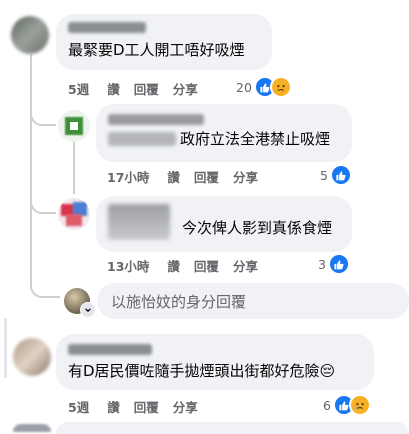  What do you see at coordinates (182, 265) in the screenshot?
I see `reply-actions: 13小時 讚 回覆 分享` at bounding box center [182, 265].